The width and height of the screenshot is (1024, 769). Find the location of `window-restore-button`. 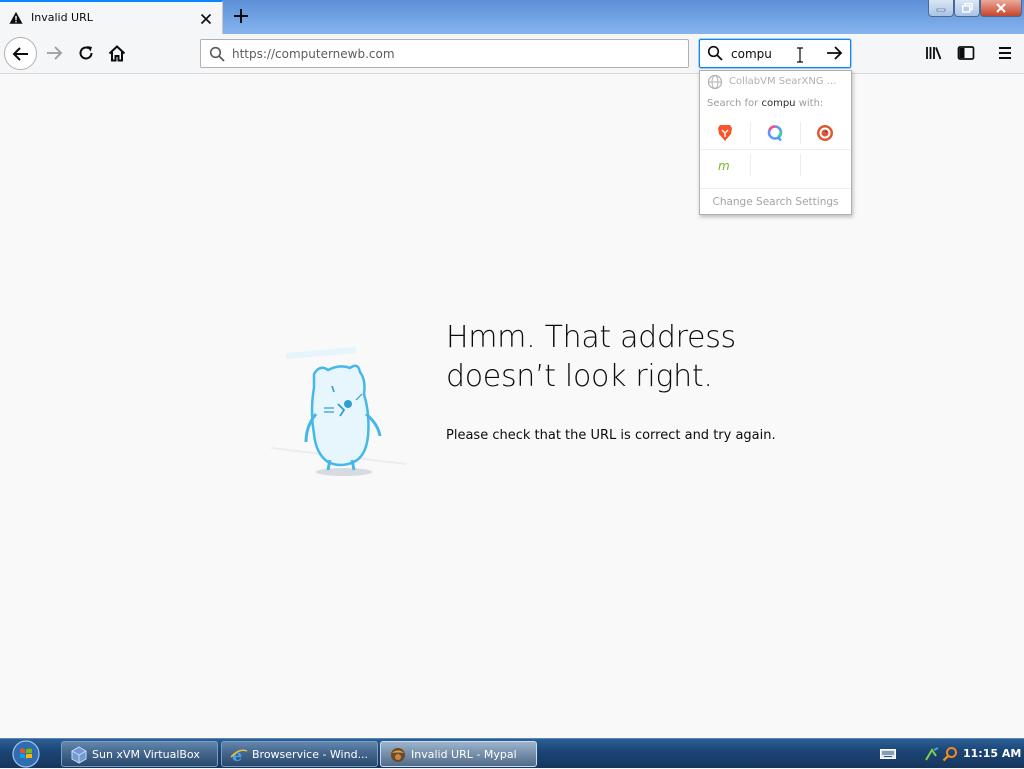

window-restore-button is located at coordinates (967, 8).